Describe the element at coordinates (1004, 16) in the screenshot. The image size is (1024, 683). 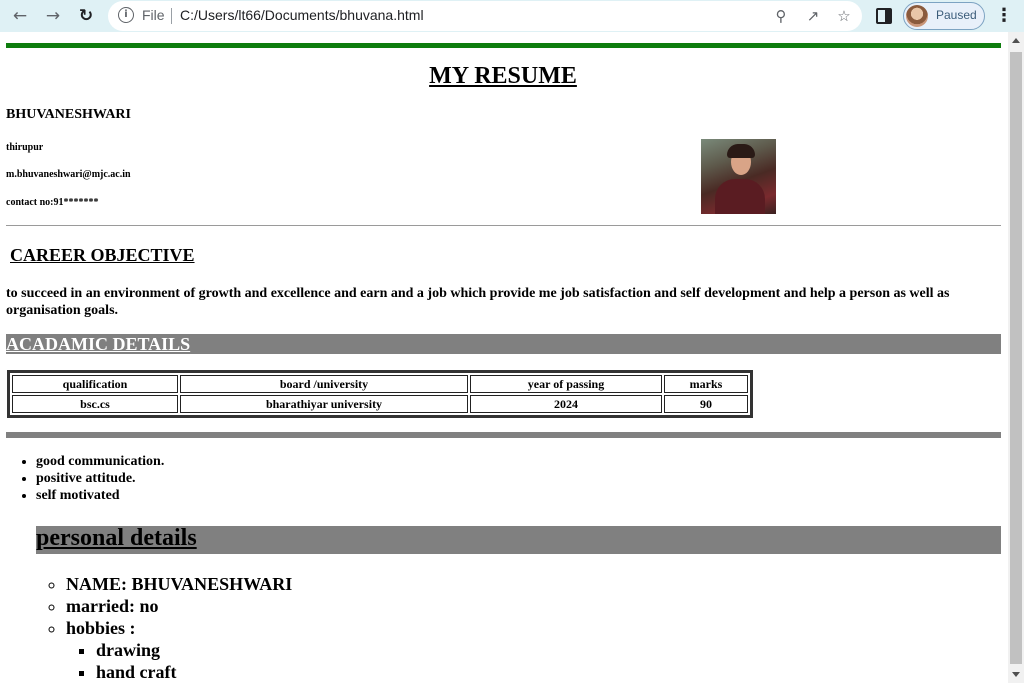
I see `kebab-menu-icon: ⋮` at that location.